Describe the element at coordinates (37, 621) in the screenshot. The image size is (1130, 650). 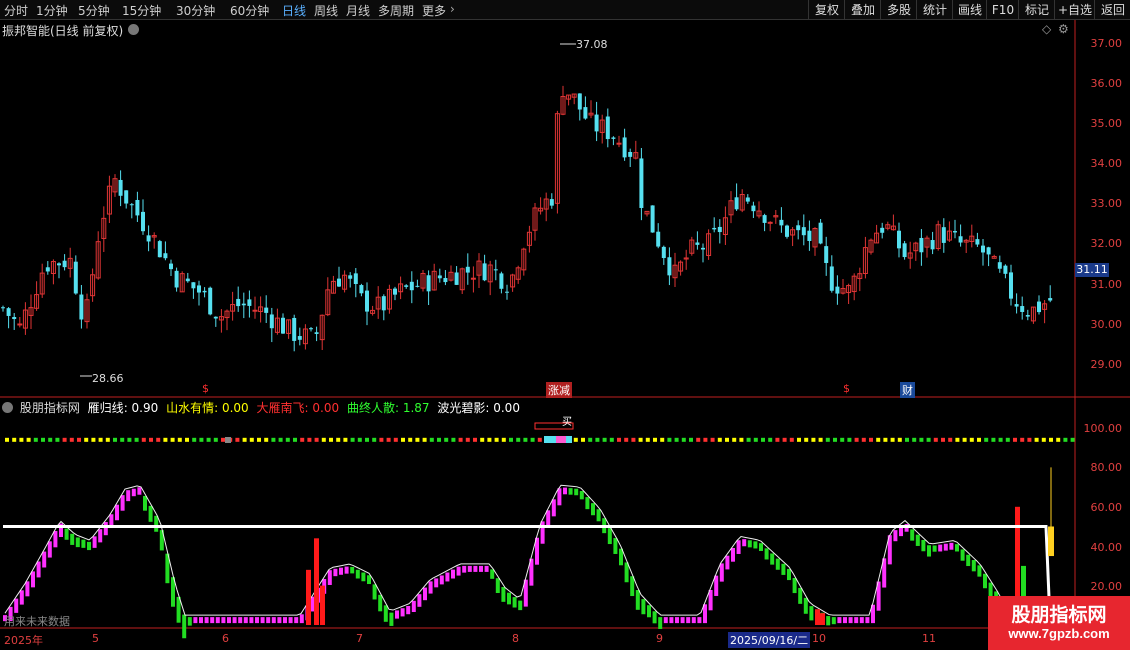
I see `bottom-note: 用来未来数据` at that location.